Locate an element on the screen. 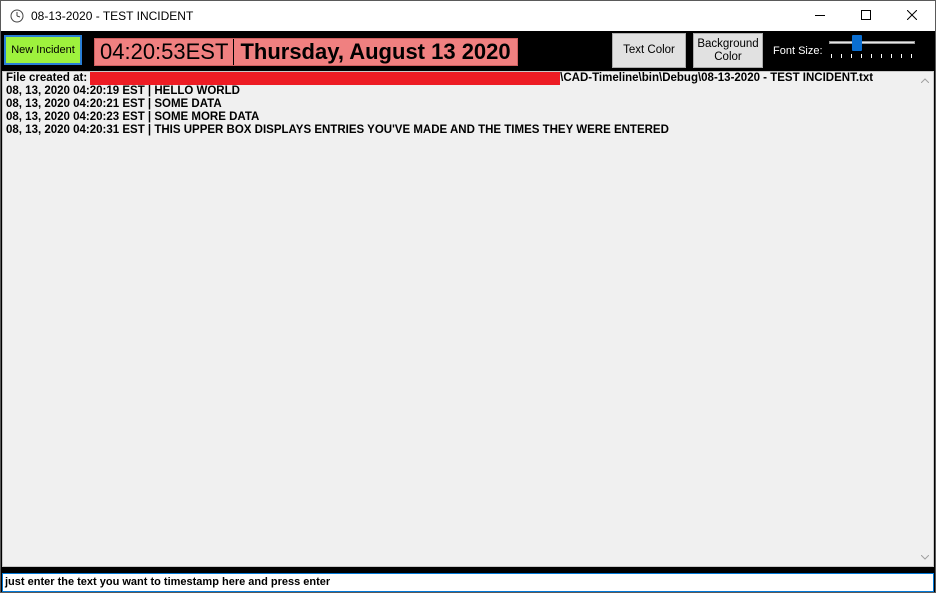 The width and height of the screenshot is (936, 593). maximize-button is located at coordinates (866, 16).